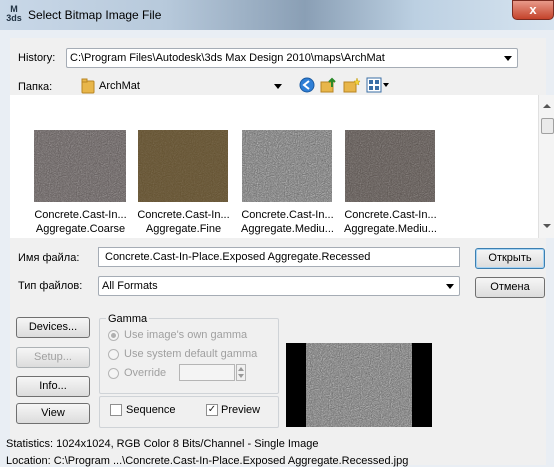 Image resolution: width=554 pixels, height=467 pixels. I want to click on image-preview, so click(359, 385).